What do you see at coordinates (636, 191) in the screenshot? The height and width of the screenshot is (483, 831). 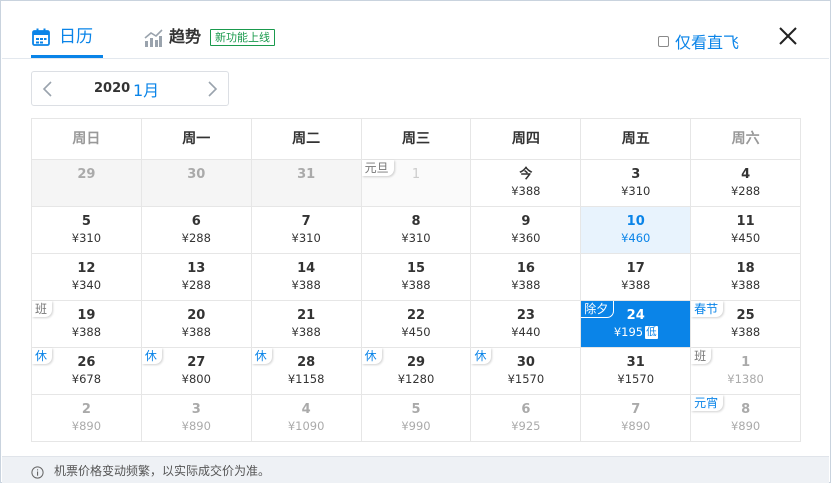 I see `fare-price-value: ¥310` at bounding box center [636, 191].